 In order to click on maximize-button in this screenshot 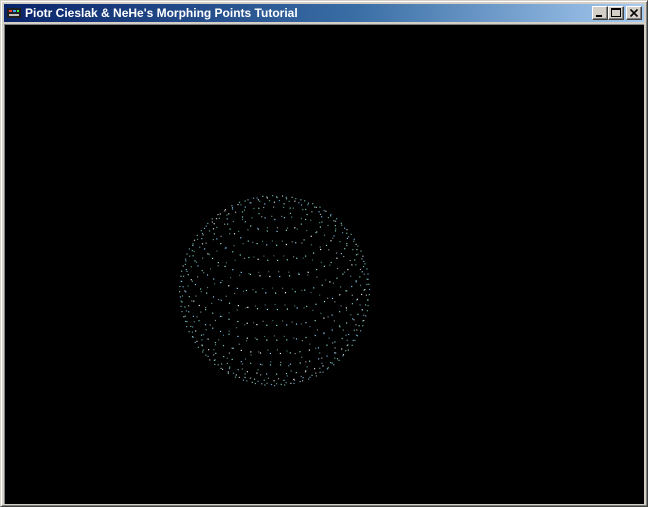, I will do `click(616, 13)`.